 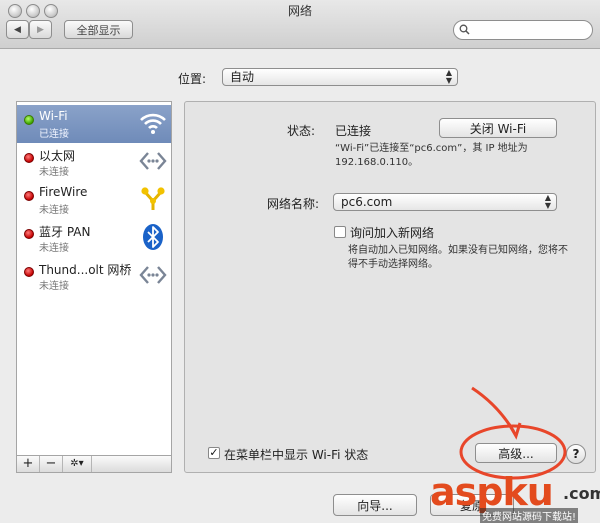 I want to click on annotation-overlay, so click(x=513, y=433).